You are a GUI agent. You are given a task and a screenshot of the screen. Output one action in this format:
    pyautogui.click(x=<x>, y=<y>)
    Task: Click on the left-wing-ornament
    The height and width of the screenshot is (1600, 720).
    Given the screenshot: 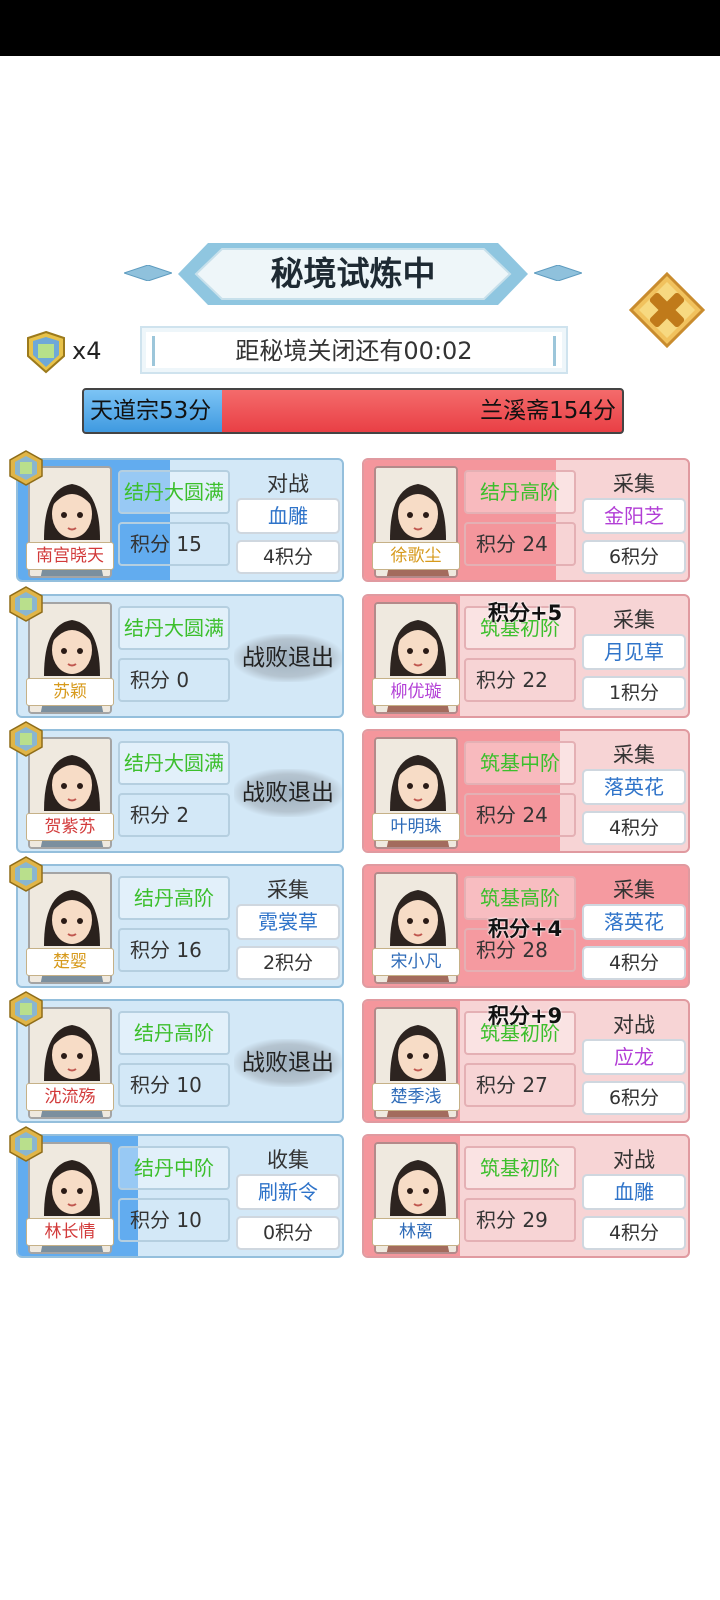 What is the action you would take?
    pyautogui.click(x=148, y=273)
    